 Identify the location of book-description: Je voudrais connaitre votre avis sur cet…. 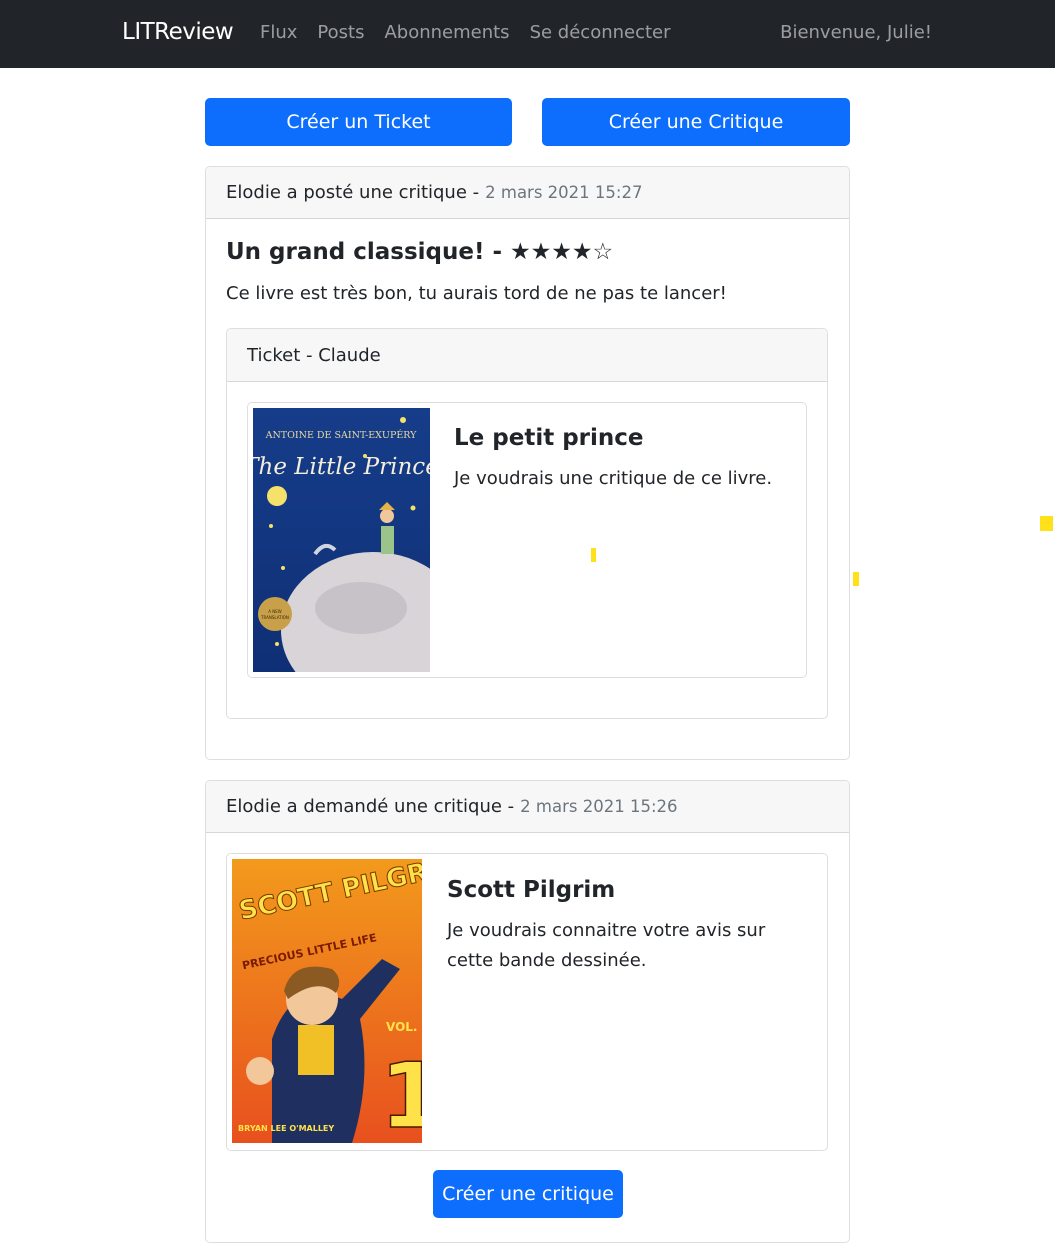
(606, 945).